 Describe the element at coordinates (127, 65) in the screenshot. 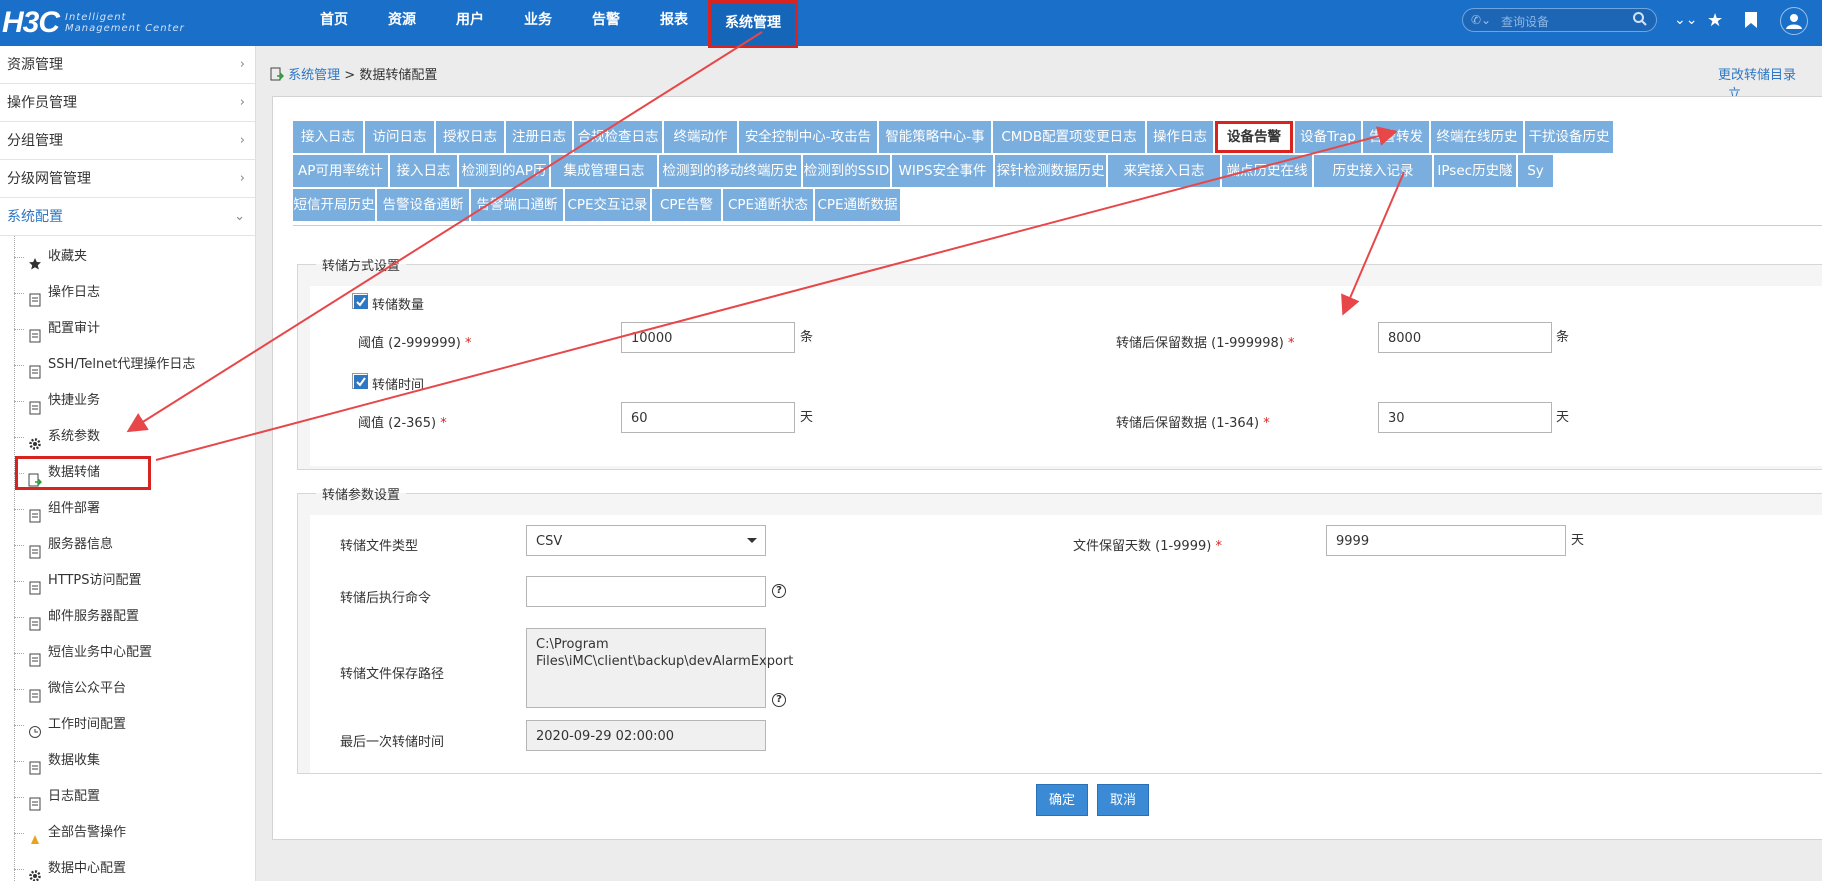

I see `sidebar-group-resource-management: 资源管理 ›` at that location.